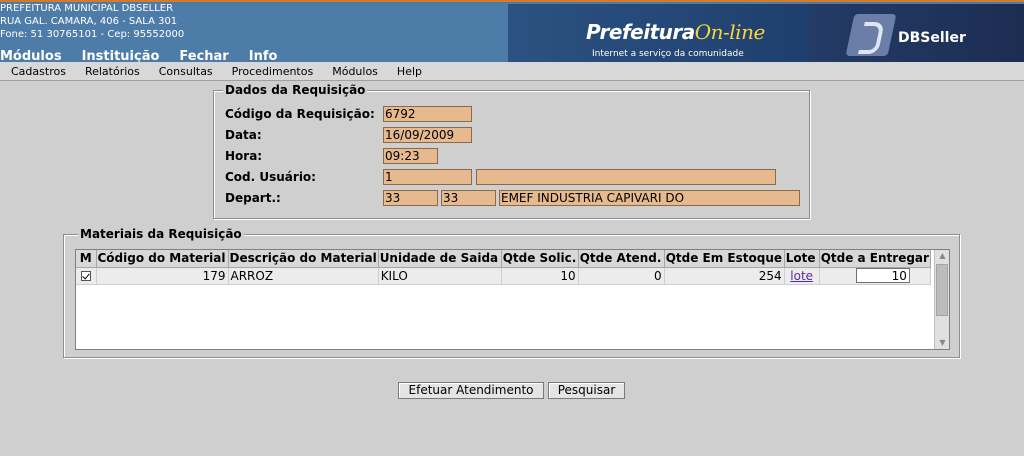  What do you see at coordinates (112, 71) in the screenshot?
I see `submenu-relatorios: Relatórios` at bounding box center [112, 71].